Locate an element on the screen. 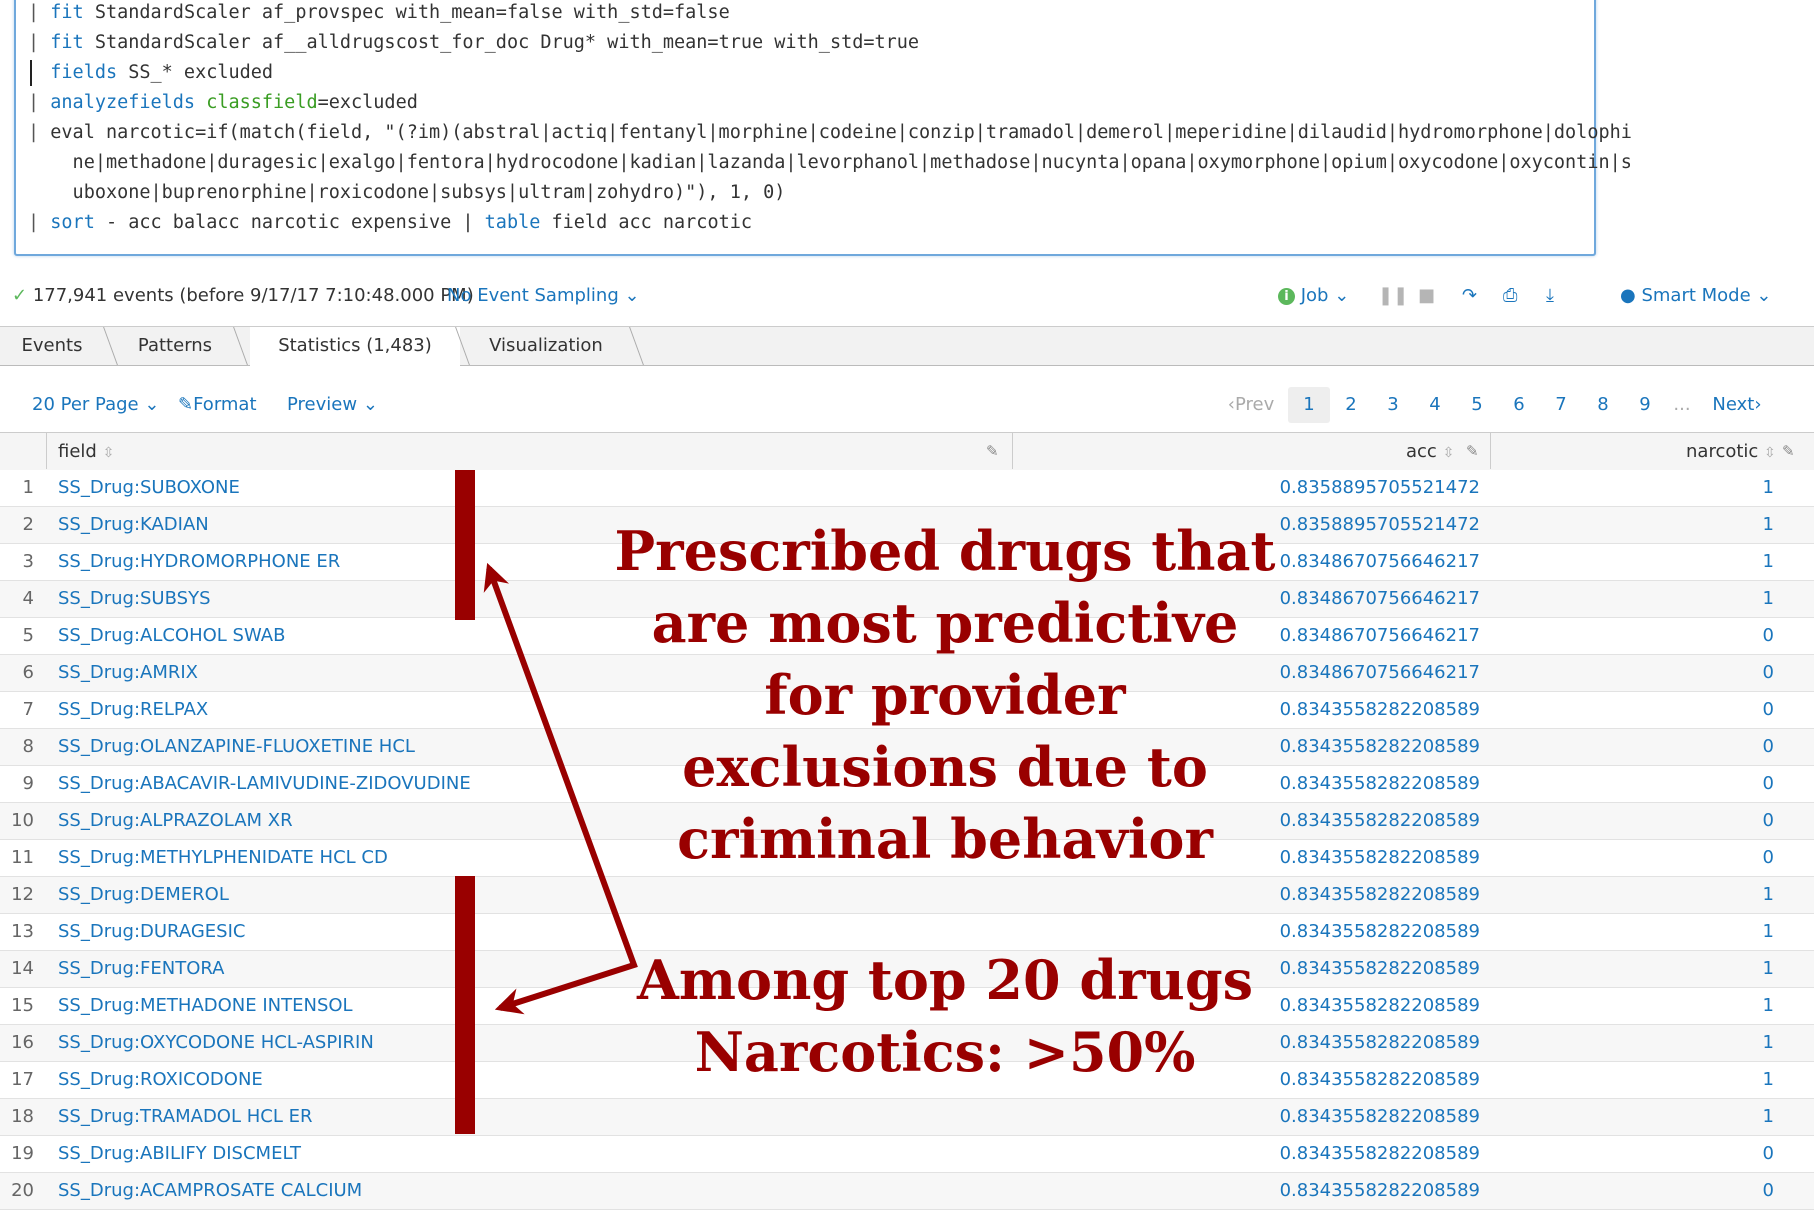 The height and width of the screenshot is (1219, 1814). cell-field: SS_Drug:ABILIFY DISCMELT is located at coordinates (179, 1154).